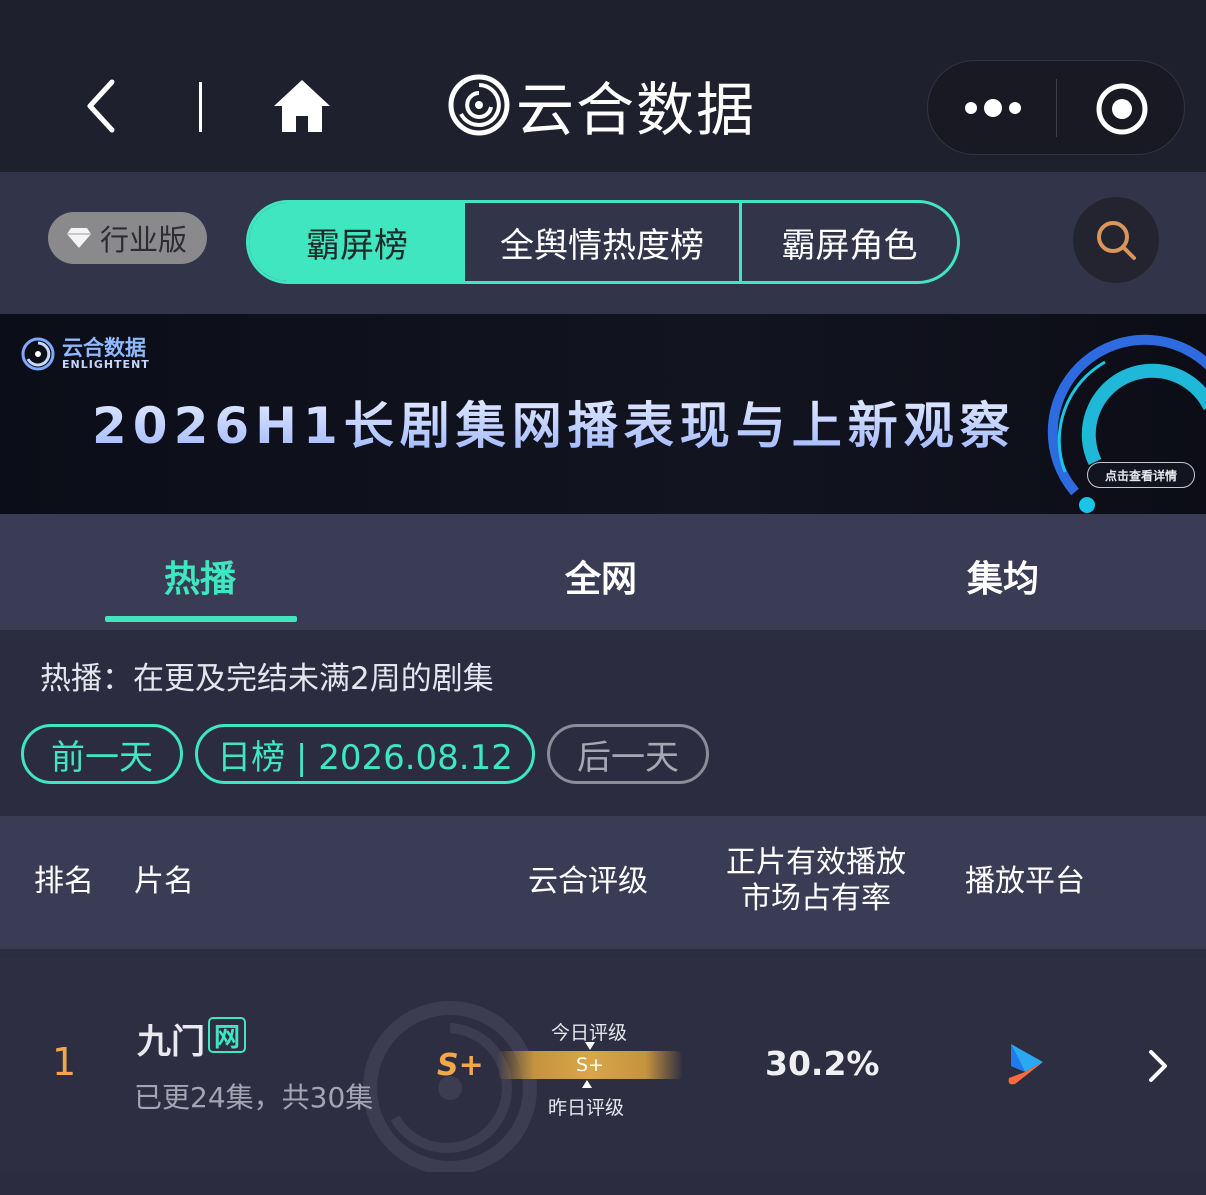  Describe the element at coordinates (302, 106) in the screenshot. I see `home-icon` at that location.